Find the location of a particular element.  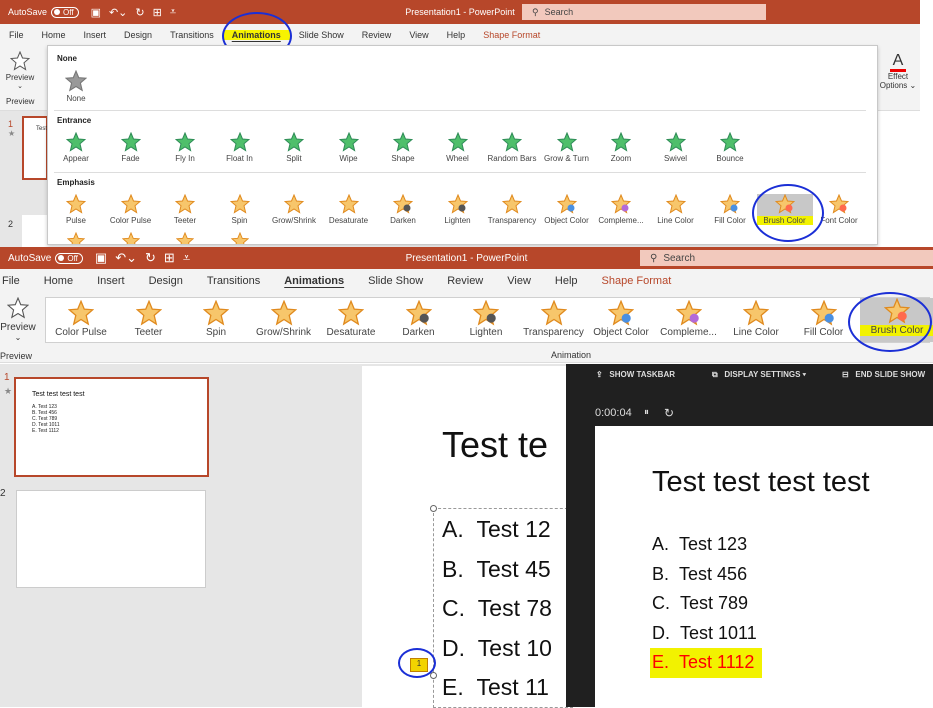

slide-title: Test te is located at coordinates (495, 445).